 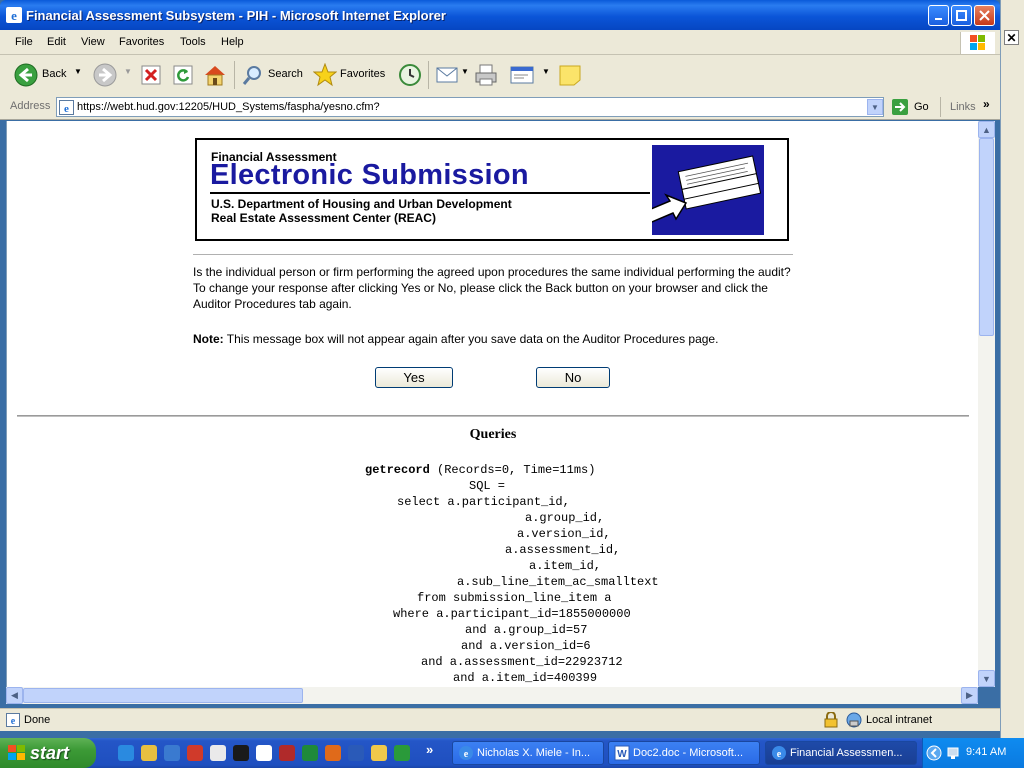 I want to click on sql-line: a.group_id,, so click(x=565, y=518).